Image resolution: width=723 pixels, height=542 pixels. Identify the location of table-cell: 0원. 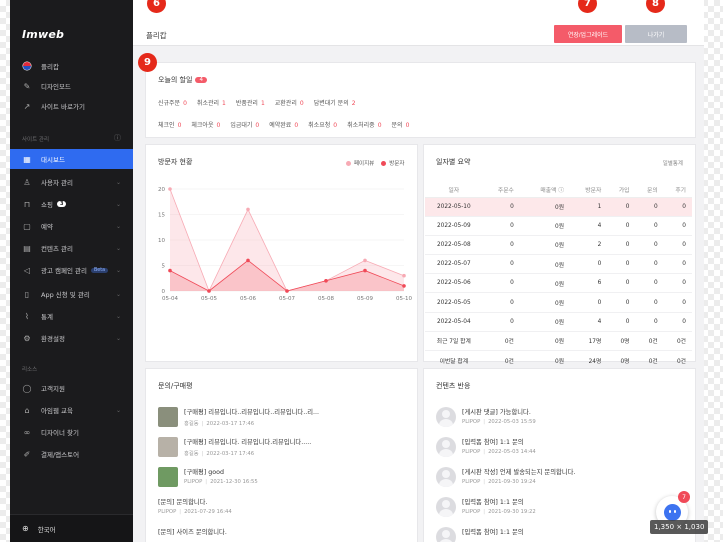
(545, 245).